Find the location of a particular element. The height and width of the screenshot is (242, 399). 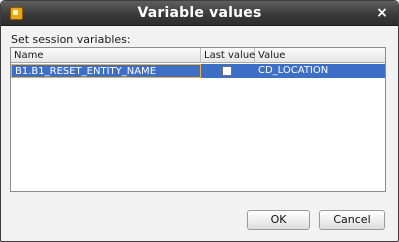

cell-last-value is located at coordinates (228, 71).